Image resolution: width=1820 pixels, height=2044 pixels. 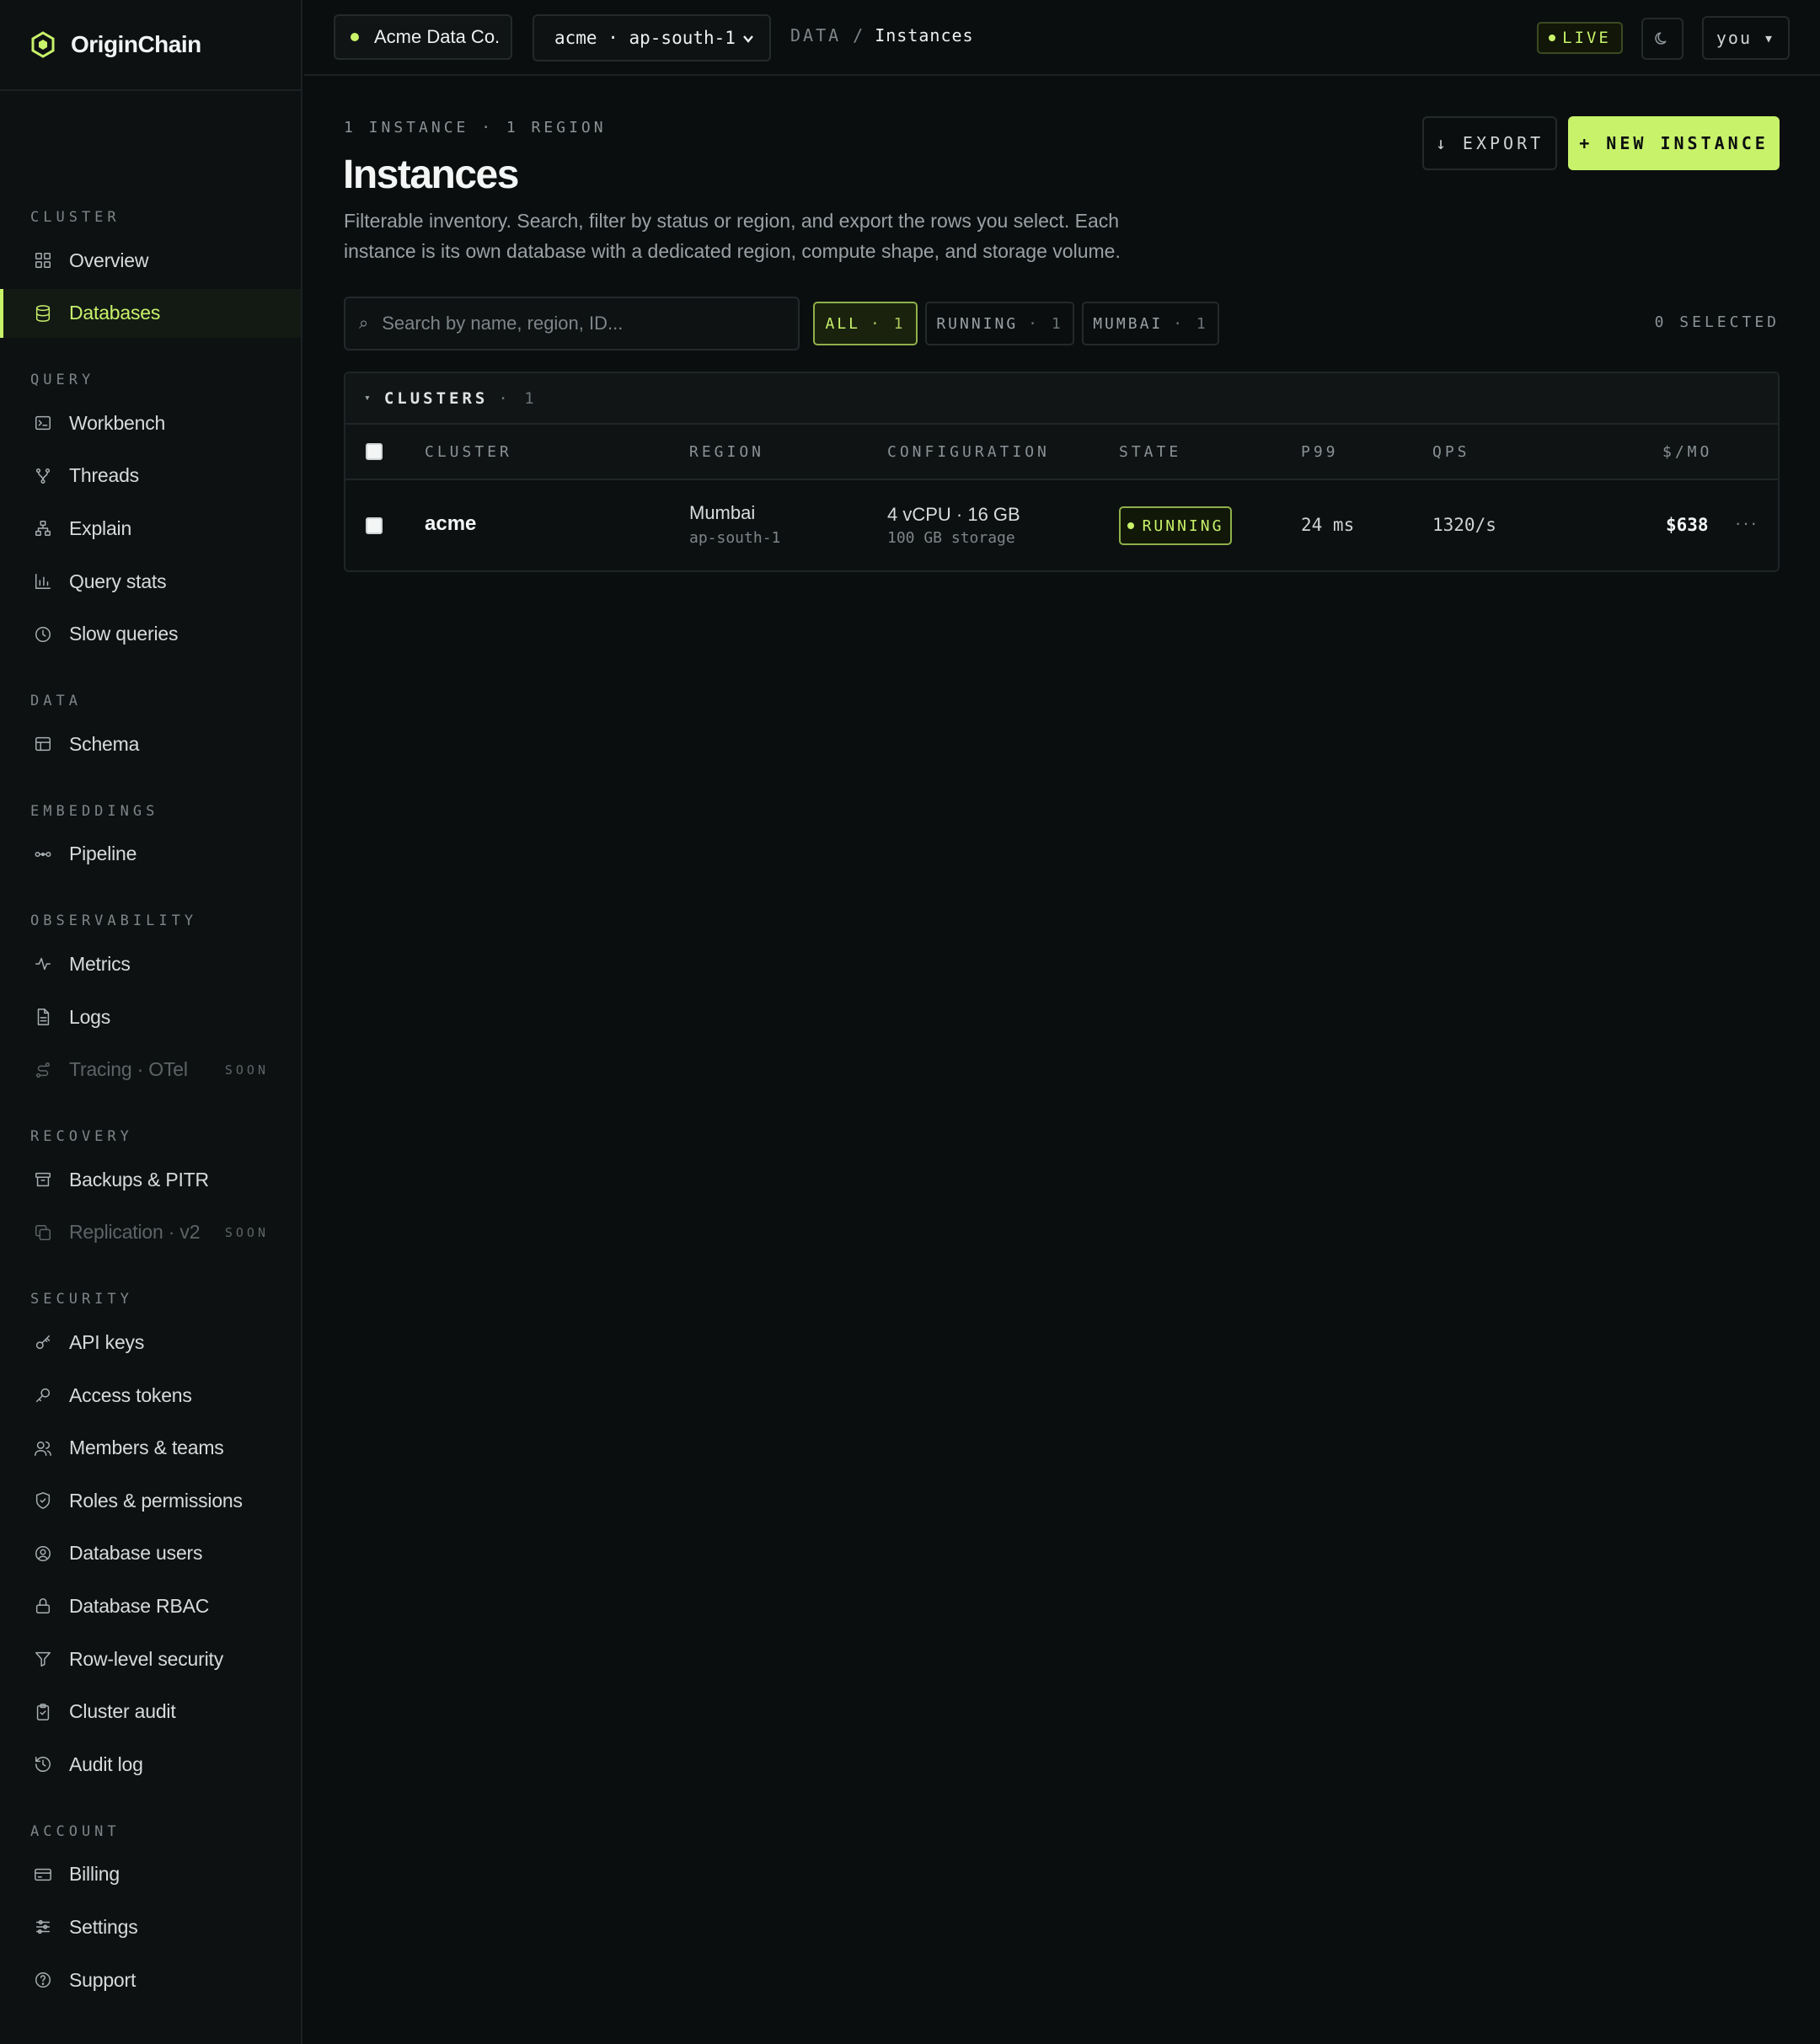 I want to click on new-instance-button: + NEW INSTANCE, so click(x=1674, y=143).